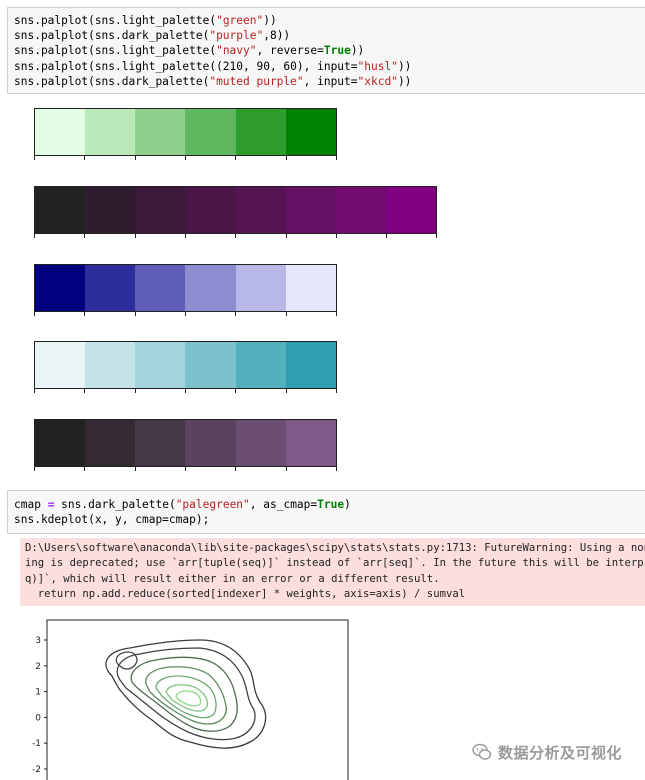 The height and width of the screenshot is (780, 645). I want to click on palette-husl-light, so click(185, 365).